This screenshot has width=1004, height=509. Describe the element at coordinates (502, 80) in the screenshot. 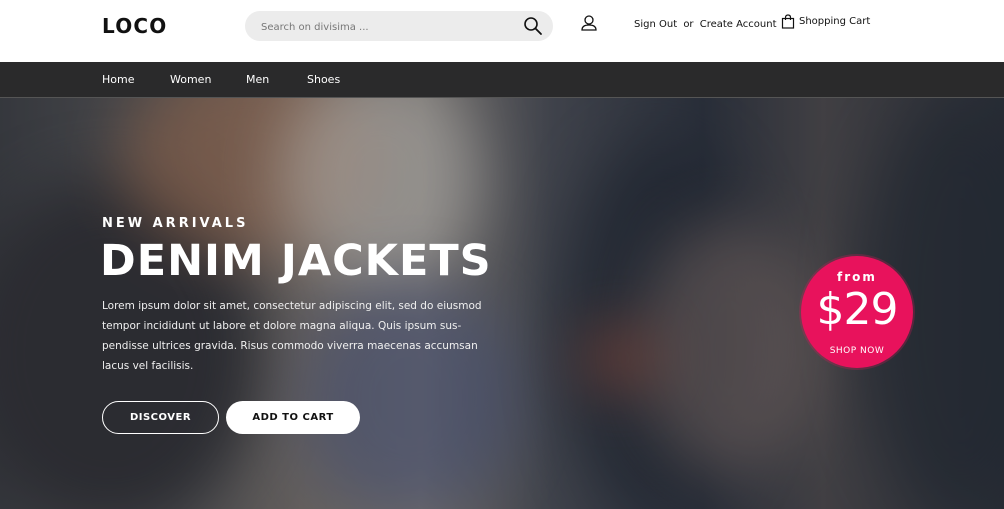

I see `main-navigation: Home Women Men Shoes` at that location.